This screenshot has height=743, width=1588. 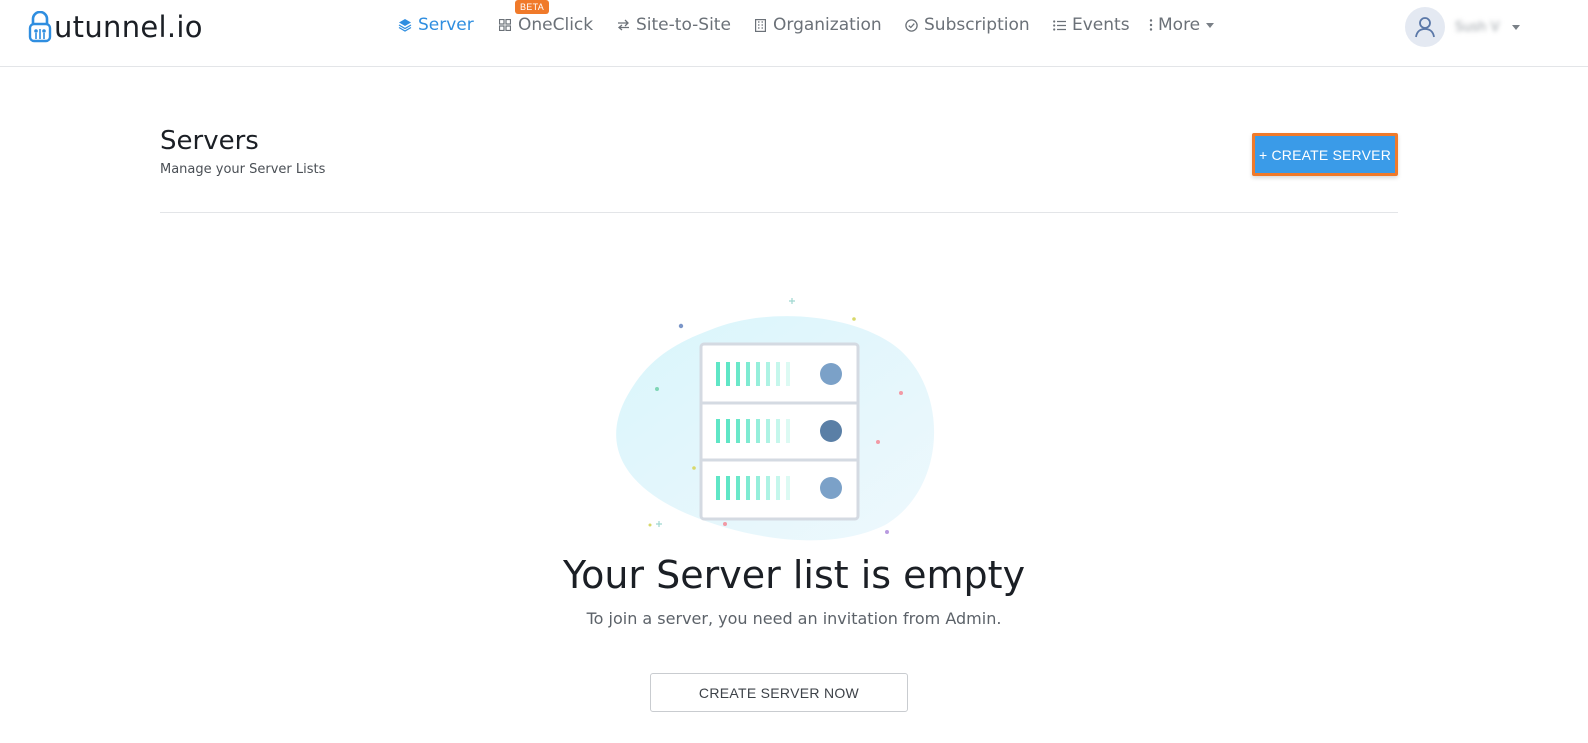 What do you see at coordinates (623, 25) in the screenshot?
I see `arrows-swap-icon` at bounding box center [623, 25].